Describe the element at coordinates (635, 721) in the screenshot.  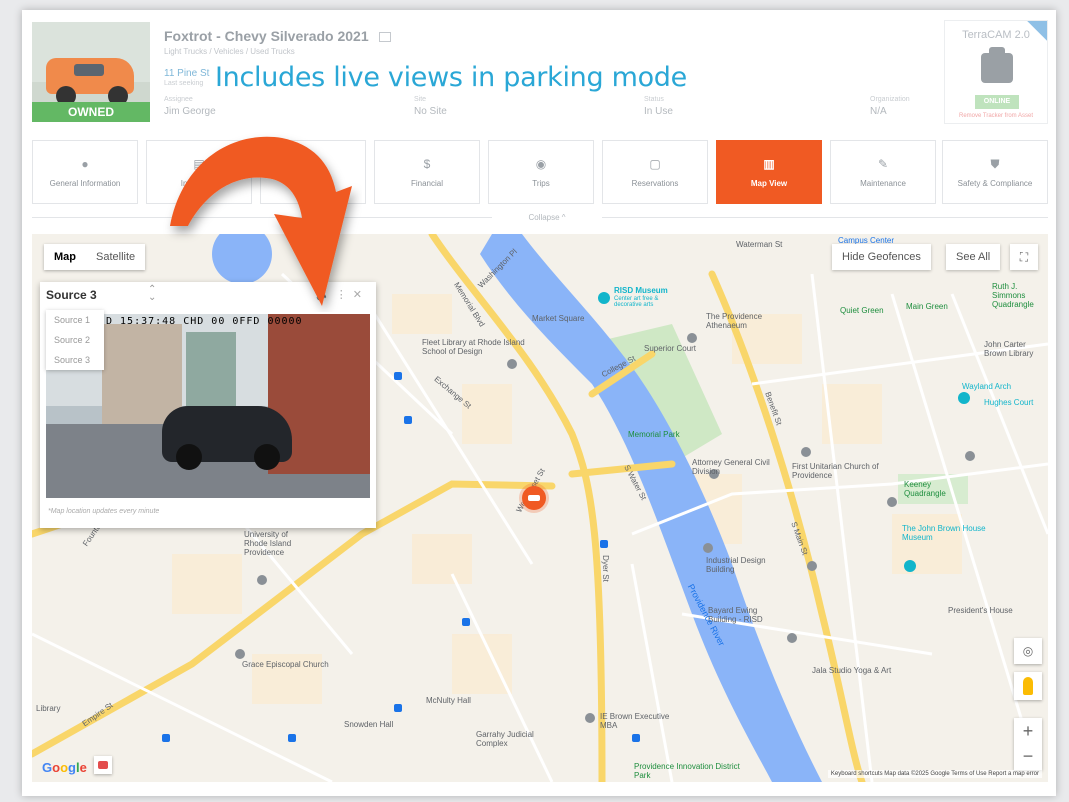
I see `poi-ie-brown: IE Brown Executive MBA` at that location.